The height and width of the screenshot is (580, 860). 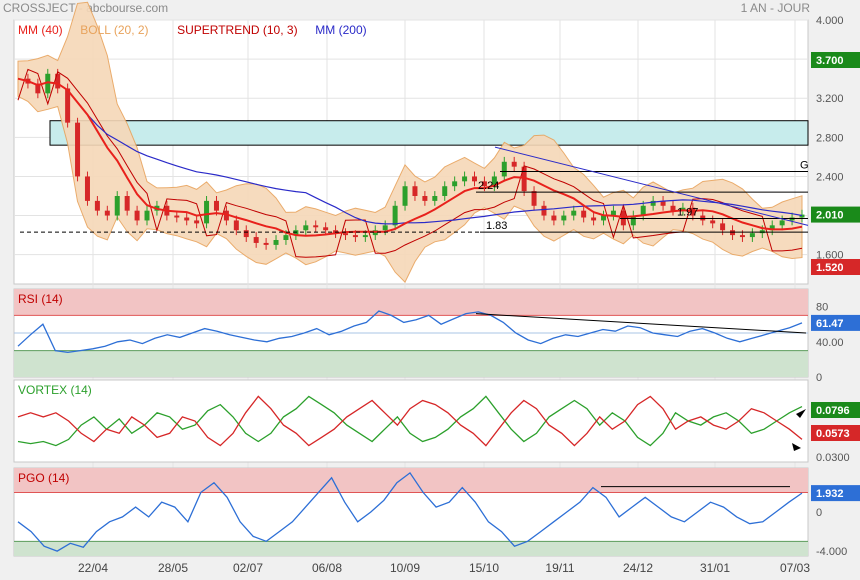 I want to click on pgo-y-tick: -4.000, so click(x=831, y=552).